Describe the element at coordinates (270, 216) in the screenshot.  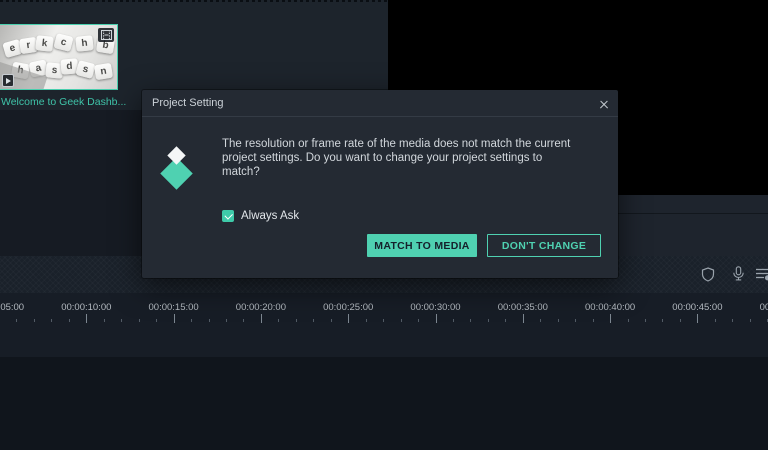
I see `always-ask-label: Always Ask` at that location.